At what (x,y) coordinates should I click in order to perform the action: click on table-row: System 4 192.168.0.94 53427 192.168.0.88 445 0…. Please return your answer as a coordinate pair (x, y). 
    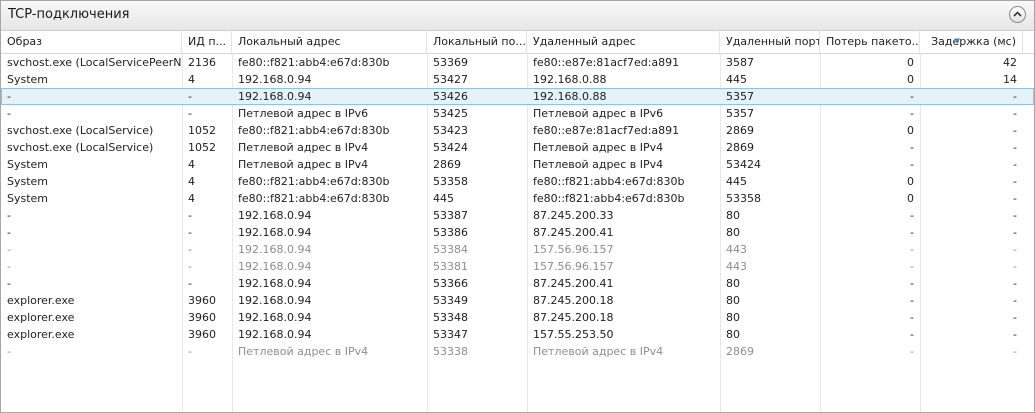
    Looking at the image, I should click on (517, 79).